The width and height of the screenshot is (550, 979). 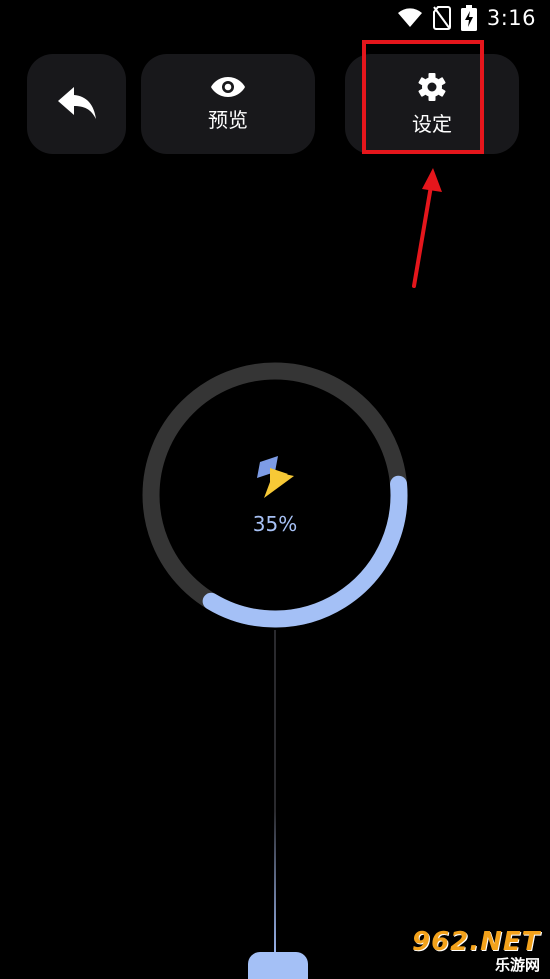 I want to click on back-arrow-icon, so click(x=76, y=103).